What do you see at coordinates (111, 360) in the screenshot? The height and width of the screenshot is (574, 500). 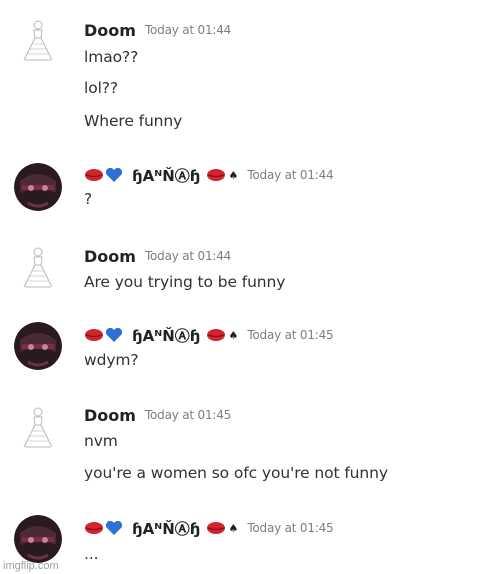 I see `message-text: wdym?` at bounding box center [111, 360].